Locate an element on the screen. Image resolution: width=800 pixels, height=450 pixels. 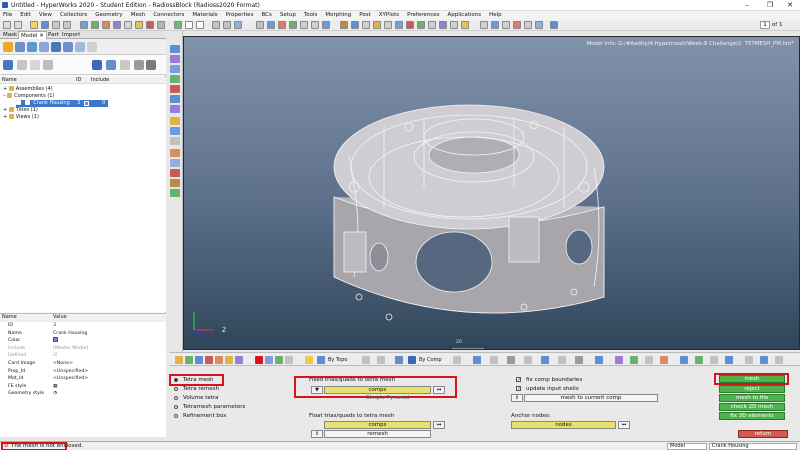
toolbar-icon-s is located at coordinates (454, 25).